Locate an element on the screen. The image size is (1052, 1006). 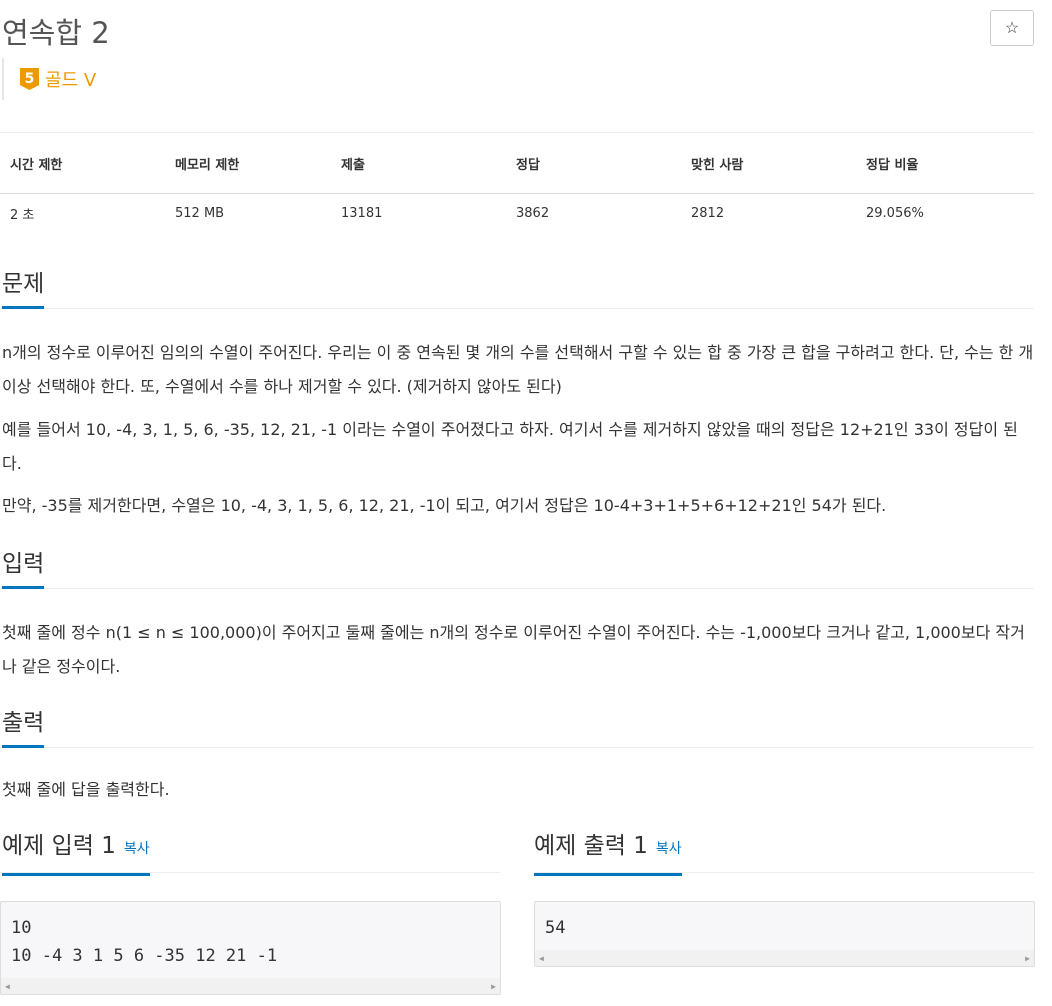
sample-input-title-text: 예제 입력 1 is located at coordinates (59, 846).